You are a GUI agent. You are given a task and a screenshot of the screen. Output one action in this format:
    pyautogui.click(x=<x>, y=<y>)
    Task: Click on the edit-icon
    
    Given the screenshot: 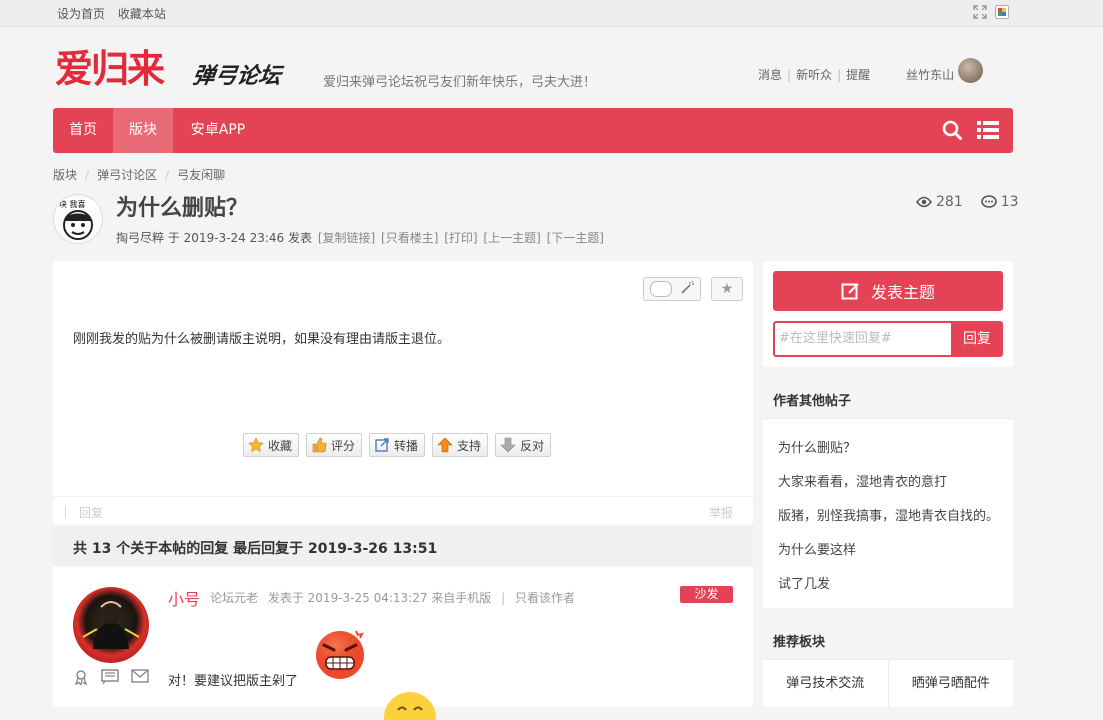 What is the action you would take?
    pyautogui.click(x=850, y=291)
    